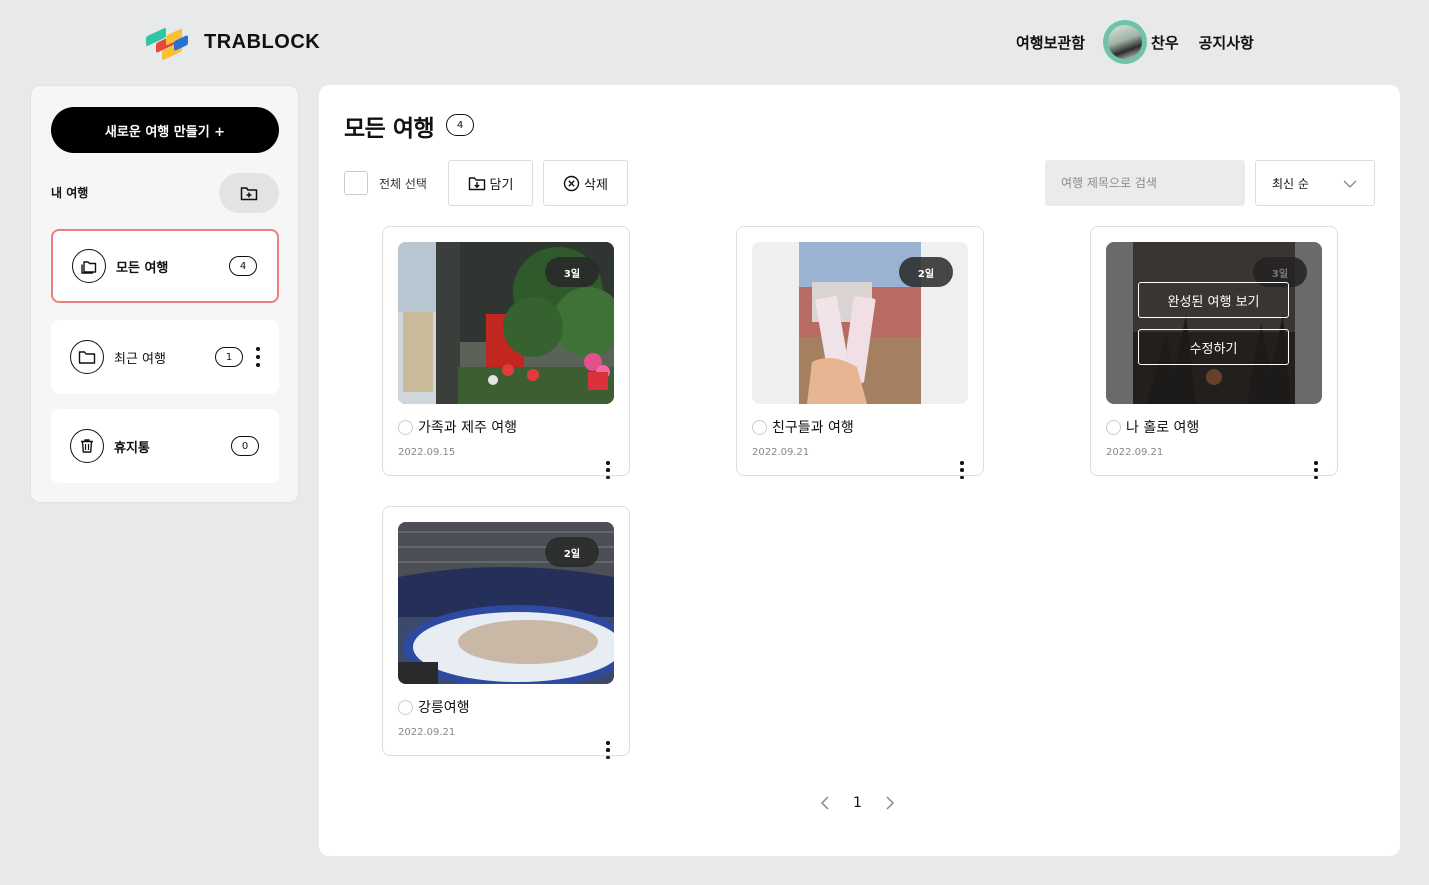  I want to click on sidebar-item-all-trips: 모든 여행 4, so click(165, 266).